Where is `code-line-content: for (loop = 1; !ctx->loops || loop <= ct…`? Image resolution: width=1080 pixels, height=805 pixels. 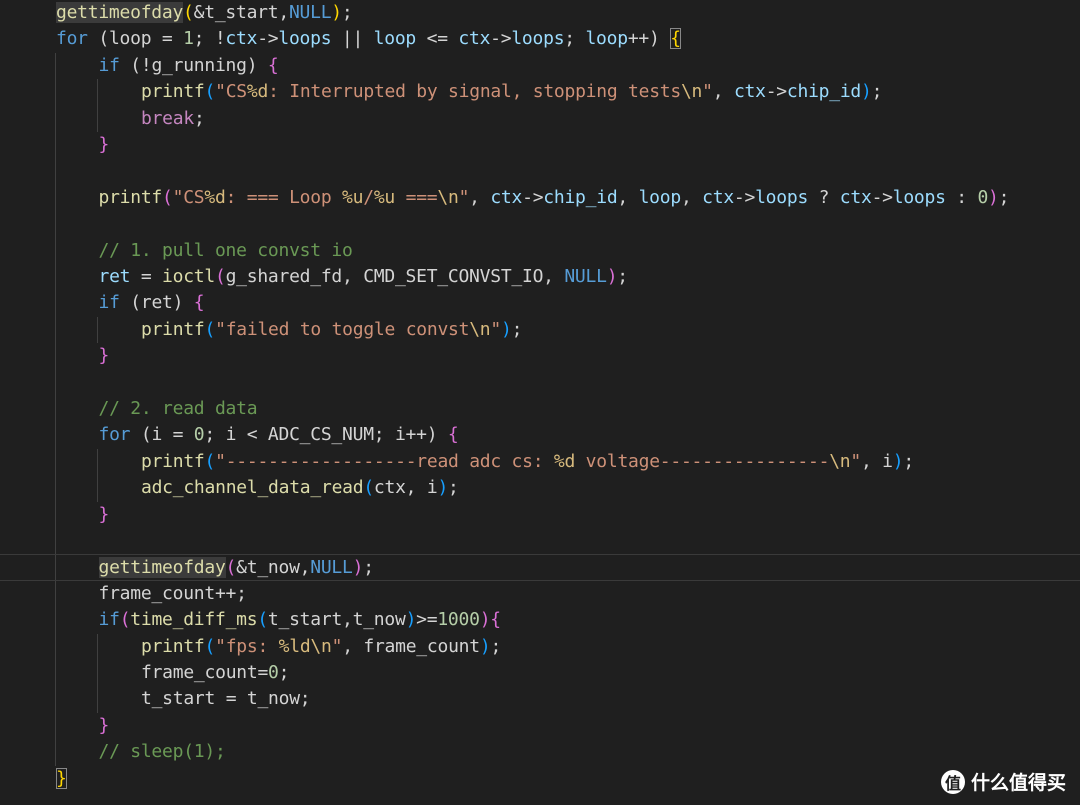 code-line-content: for (loop = 1; !ctx->loops || loop <= ct… is located at coordinates (368, 39).